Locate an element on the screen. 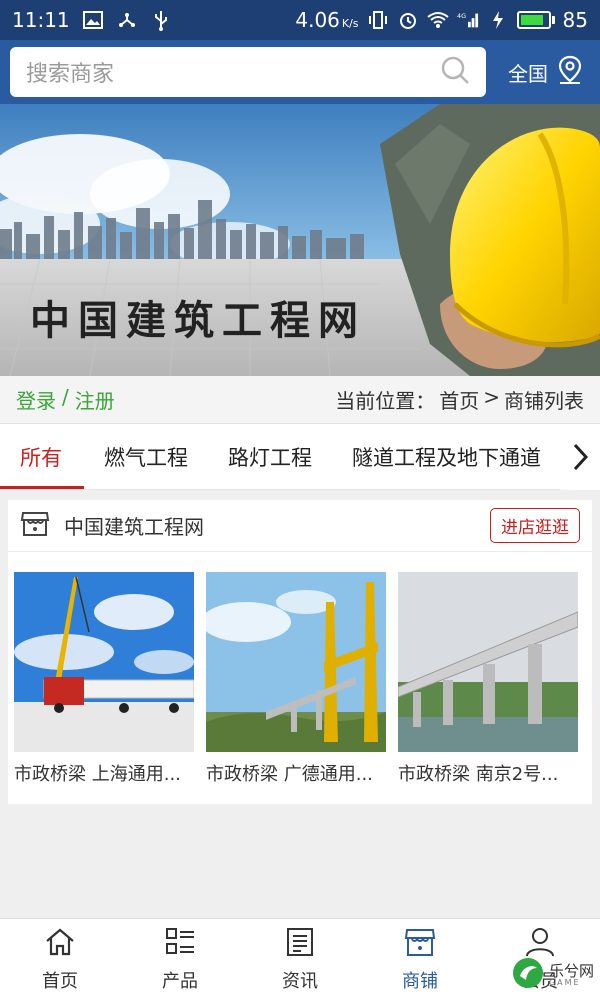 The image size is (600, 1000). bottom-nav: 首页 产品 资讯 商铺 会员 is located at coordinates (300, 959).